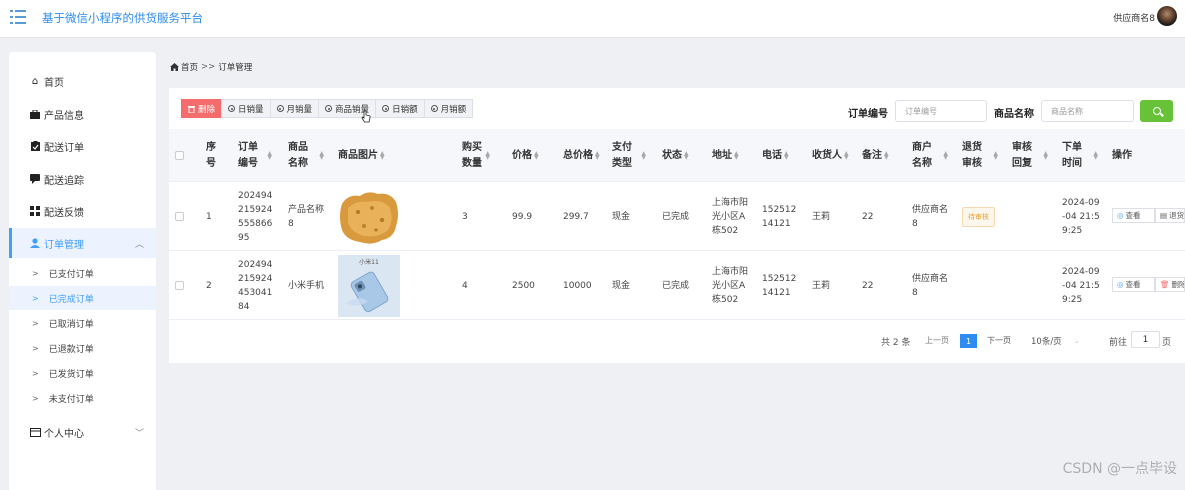 The image size is (1185, 490). What do you see at coordinates (255, 216) in the screenshot?
I see `cell-order-no: 20249421592455586695` at bounding box center [255, 216].